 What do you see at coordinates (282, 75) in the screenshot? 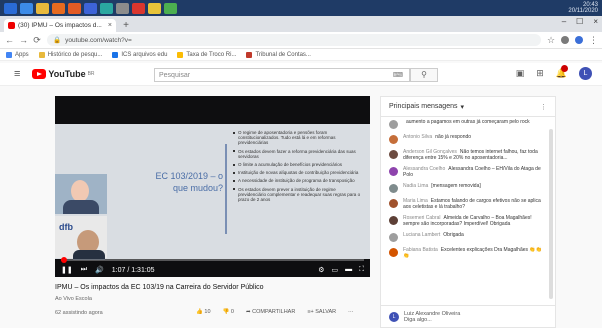
I see `search-input: Pesquisar ⌨` at bounding box center [282, 75].